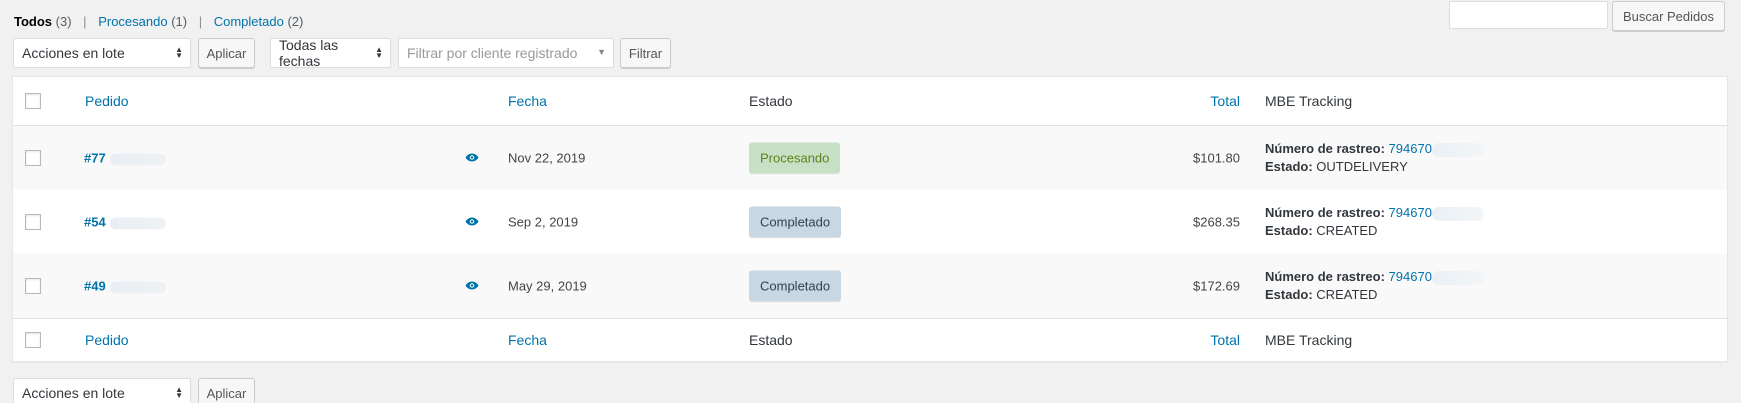  Describe the element at coordinates (132, 21) in the screenshot. I see `view-processing-link: Procesando` at that location.